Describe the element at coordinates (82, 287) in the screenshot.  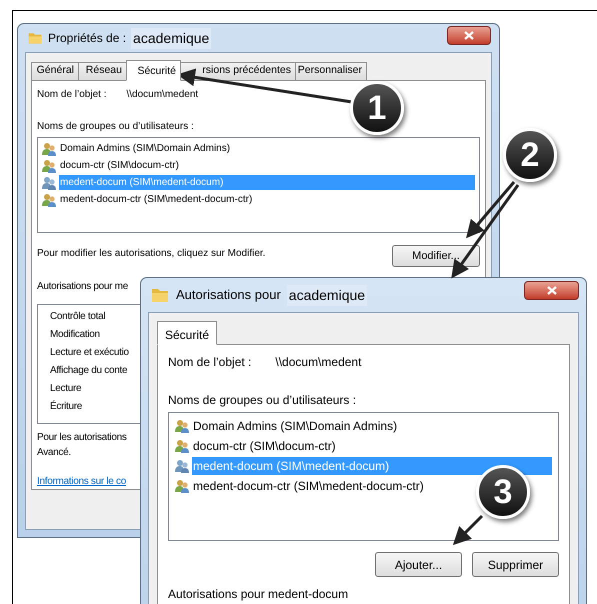
I see `permissions-label: Autorisations pour me` at that location.